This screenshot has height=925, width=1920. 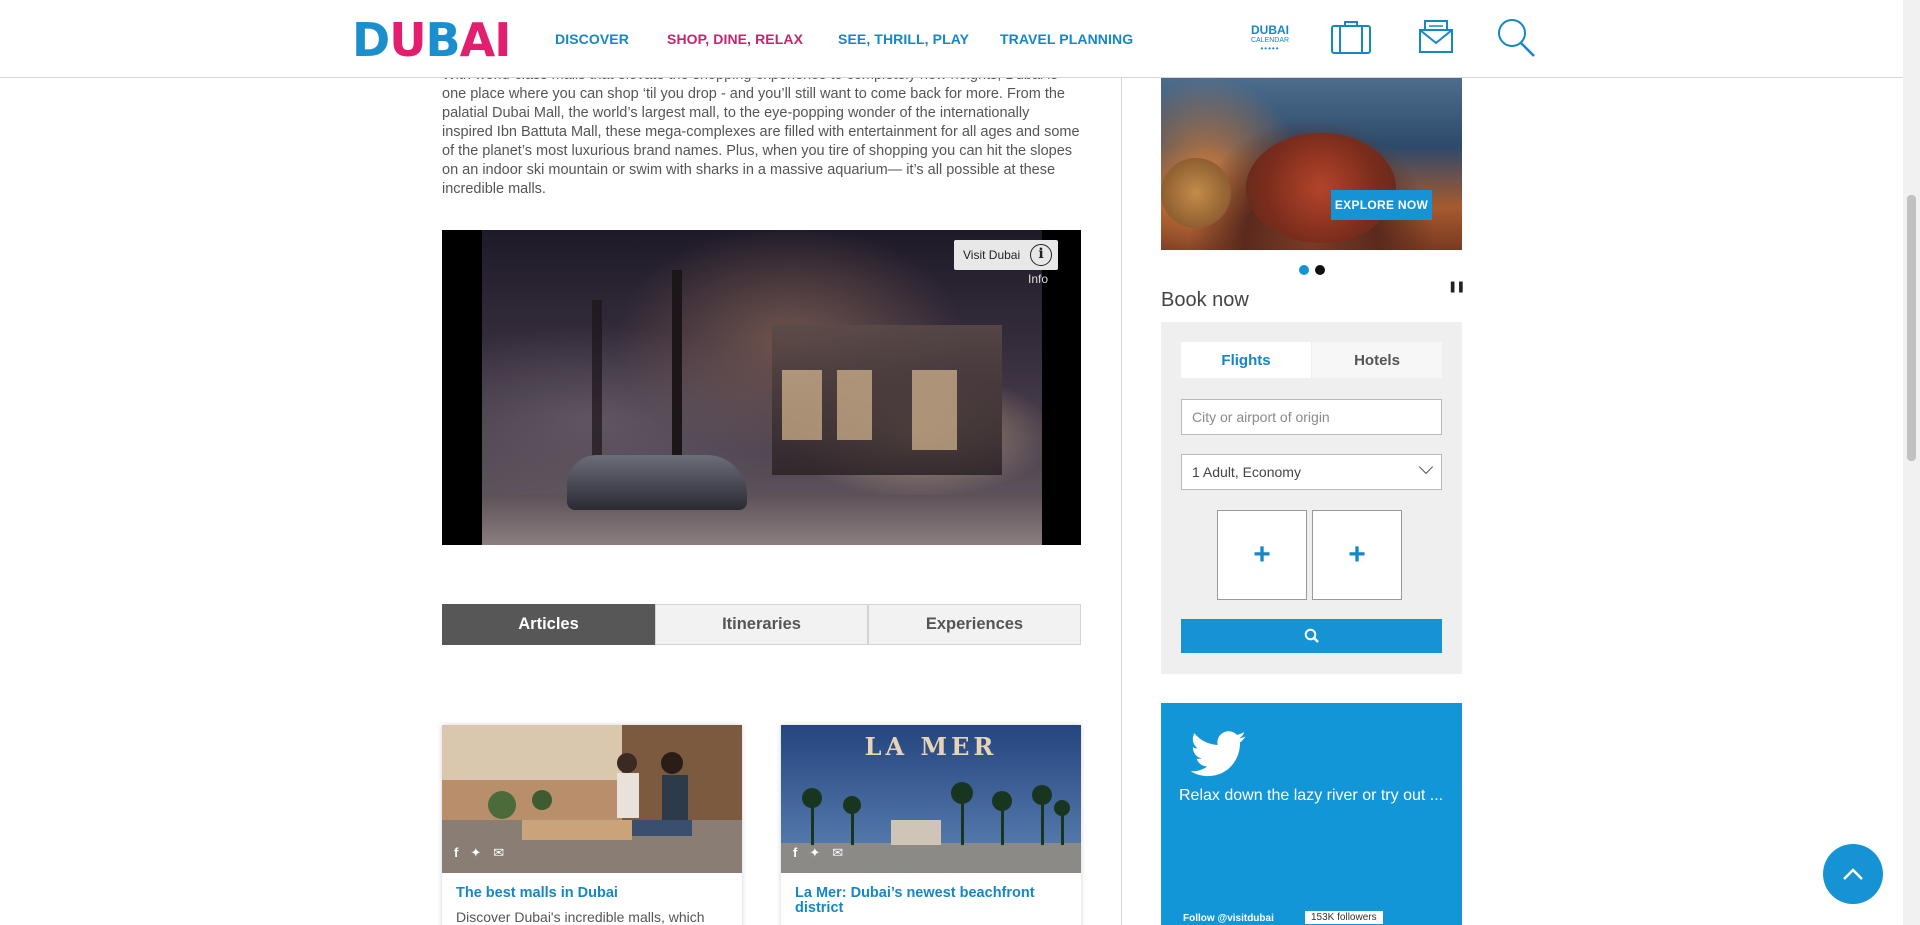 I want to click on promo-banner, so click(x=1311, y=164).